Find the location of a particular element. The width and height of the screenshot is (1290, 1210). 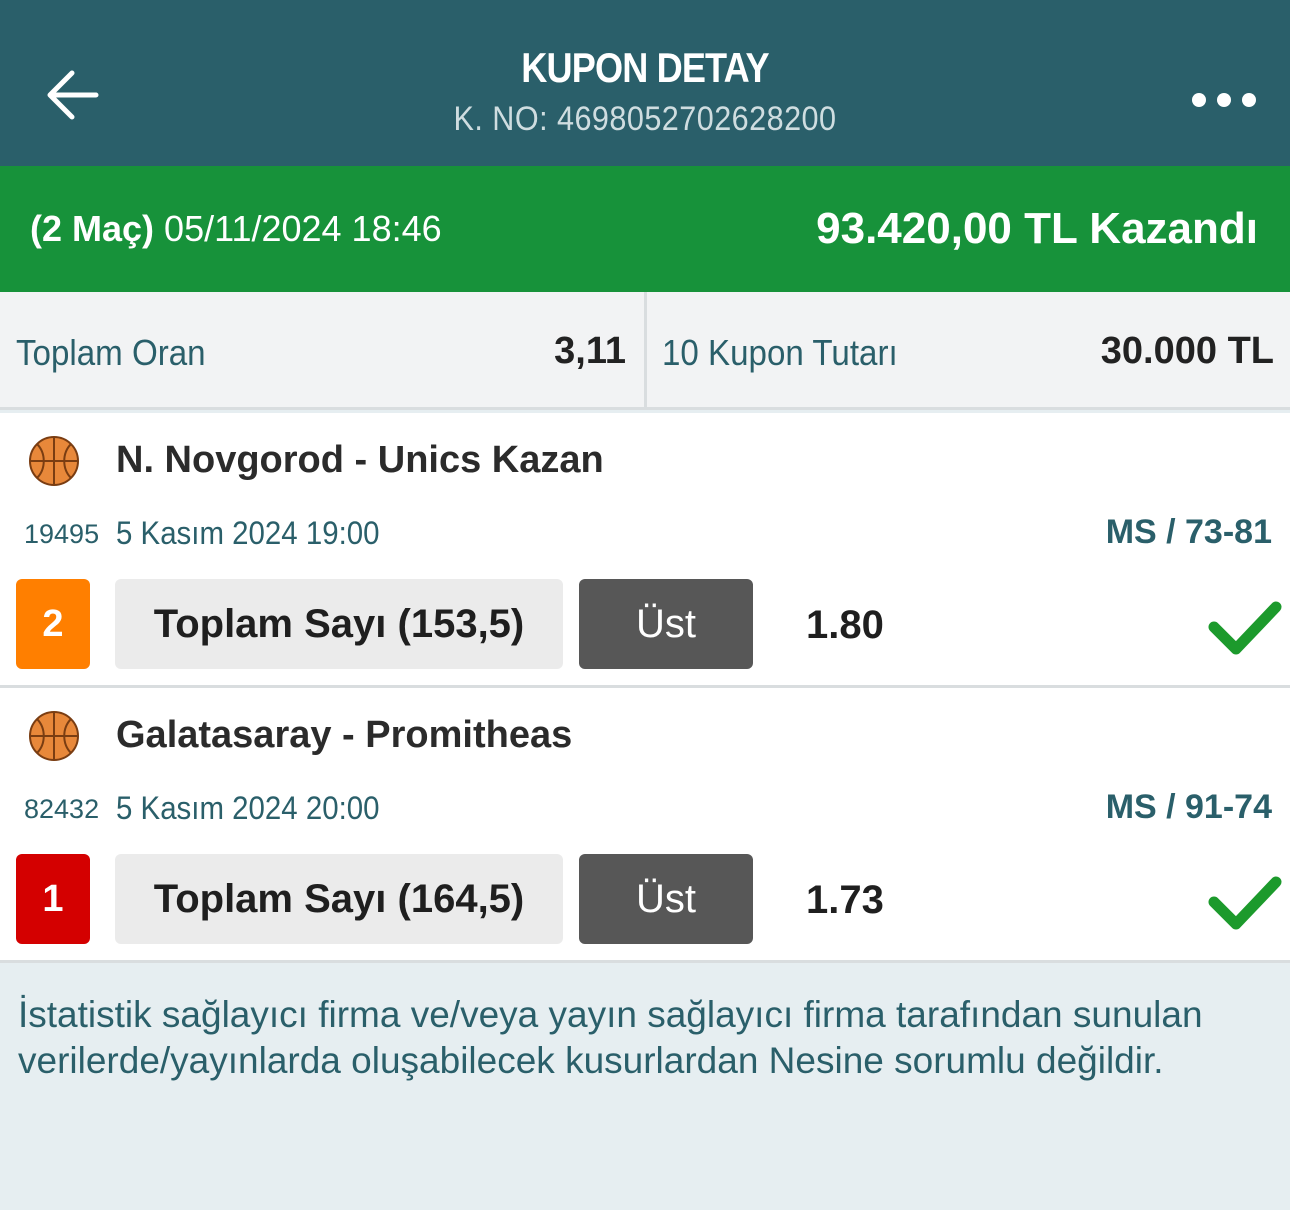

bet-odd: 1.80 is located at coordinates (845, 625).